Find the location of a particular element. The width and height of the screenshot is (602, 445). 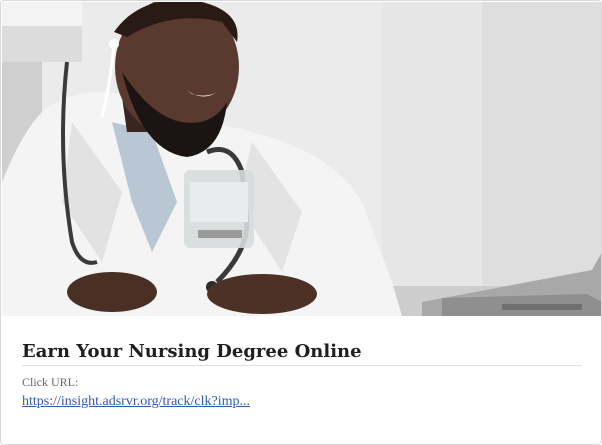

click-url-label: Click URL: is located at coordinates (50, 382).